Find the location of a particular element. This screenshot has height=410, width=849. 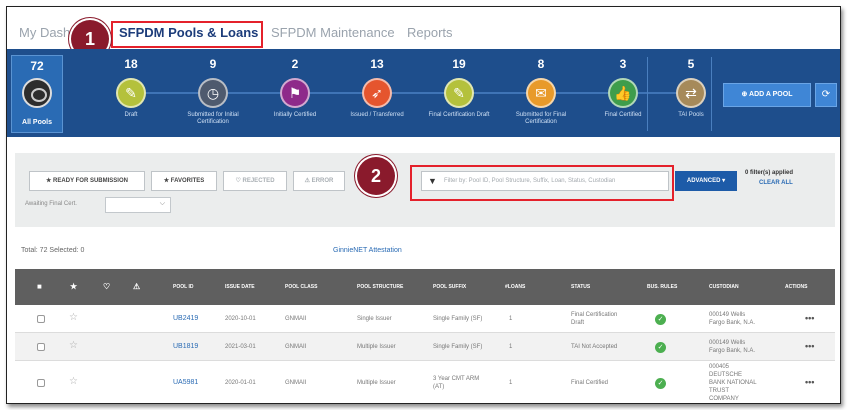

stage-tile: 13 ➶ Issued / Transferred is located at coordinates (377, 93).